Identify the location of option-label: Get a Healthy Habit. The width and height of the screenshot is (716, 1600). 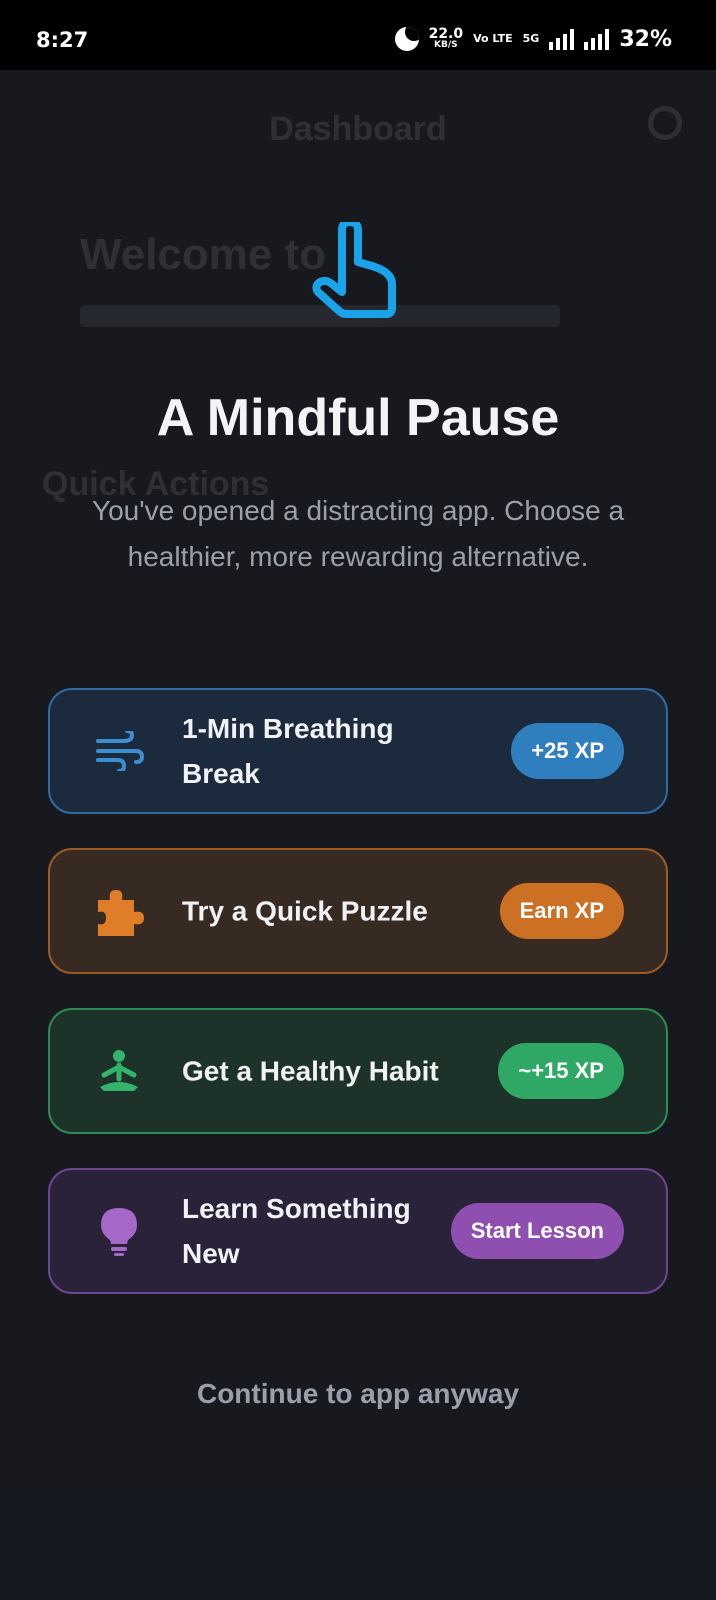
(310, 1071).